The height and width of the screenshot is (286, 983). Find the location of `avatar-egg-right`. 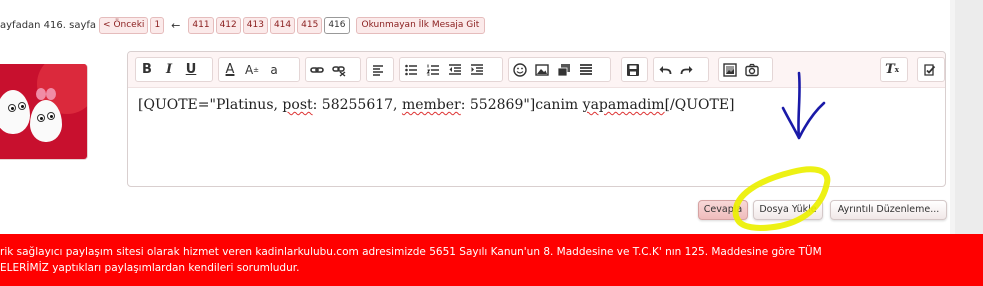

avatar-egg-right is located at coordinates (46, 121).